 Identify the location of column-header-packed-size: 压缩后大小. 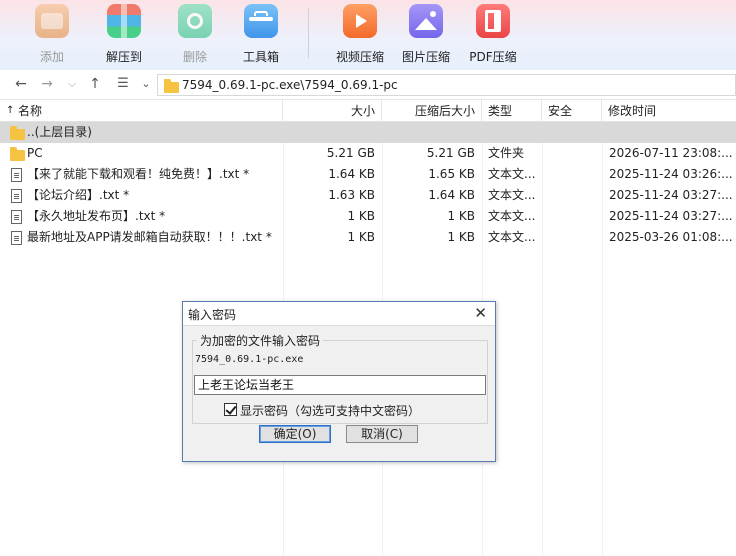
(432, 111).